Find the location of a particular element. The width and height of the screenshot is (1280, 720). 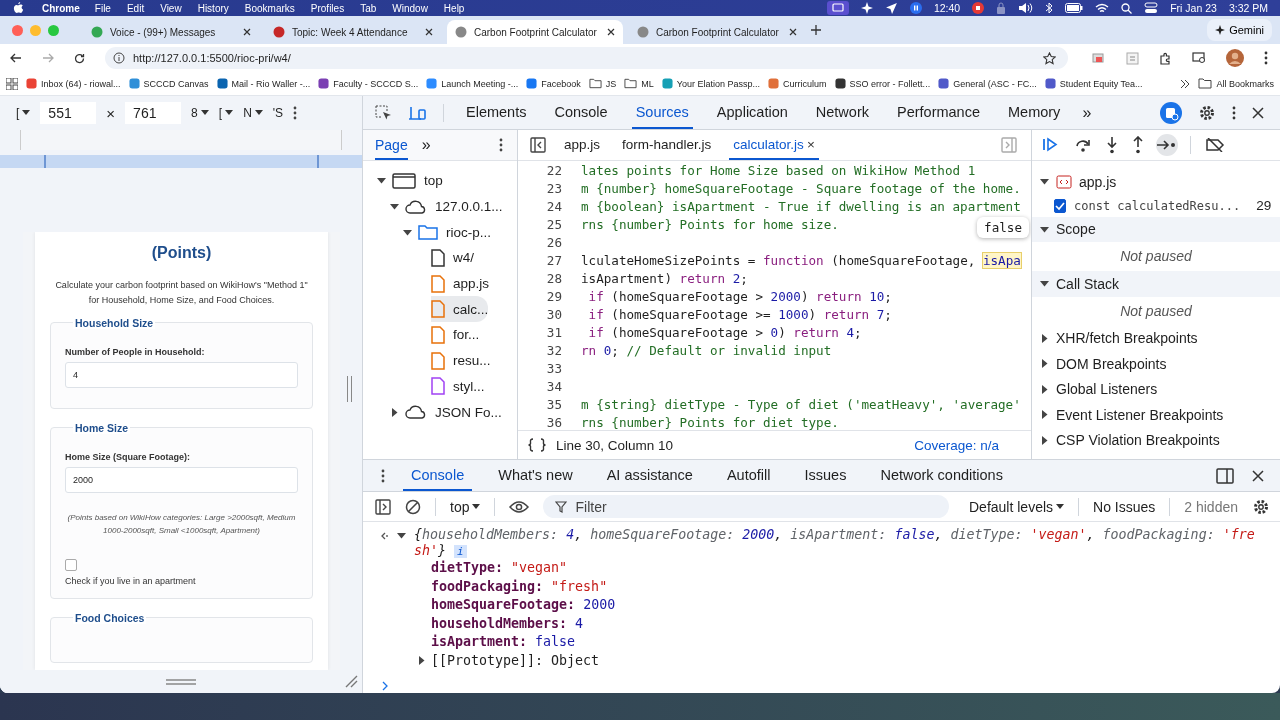

wifi-icon is located at coordinates (1102, 8).